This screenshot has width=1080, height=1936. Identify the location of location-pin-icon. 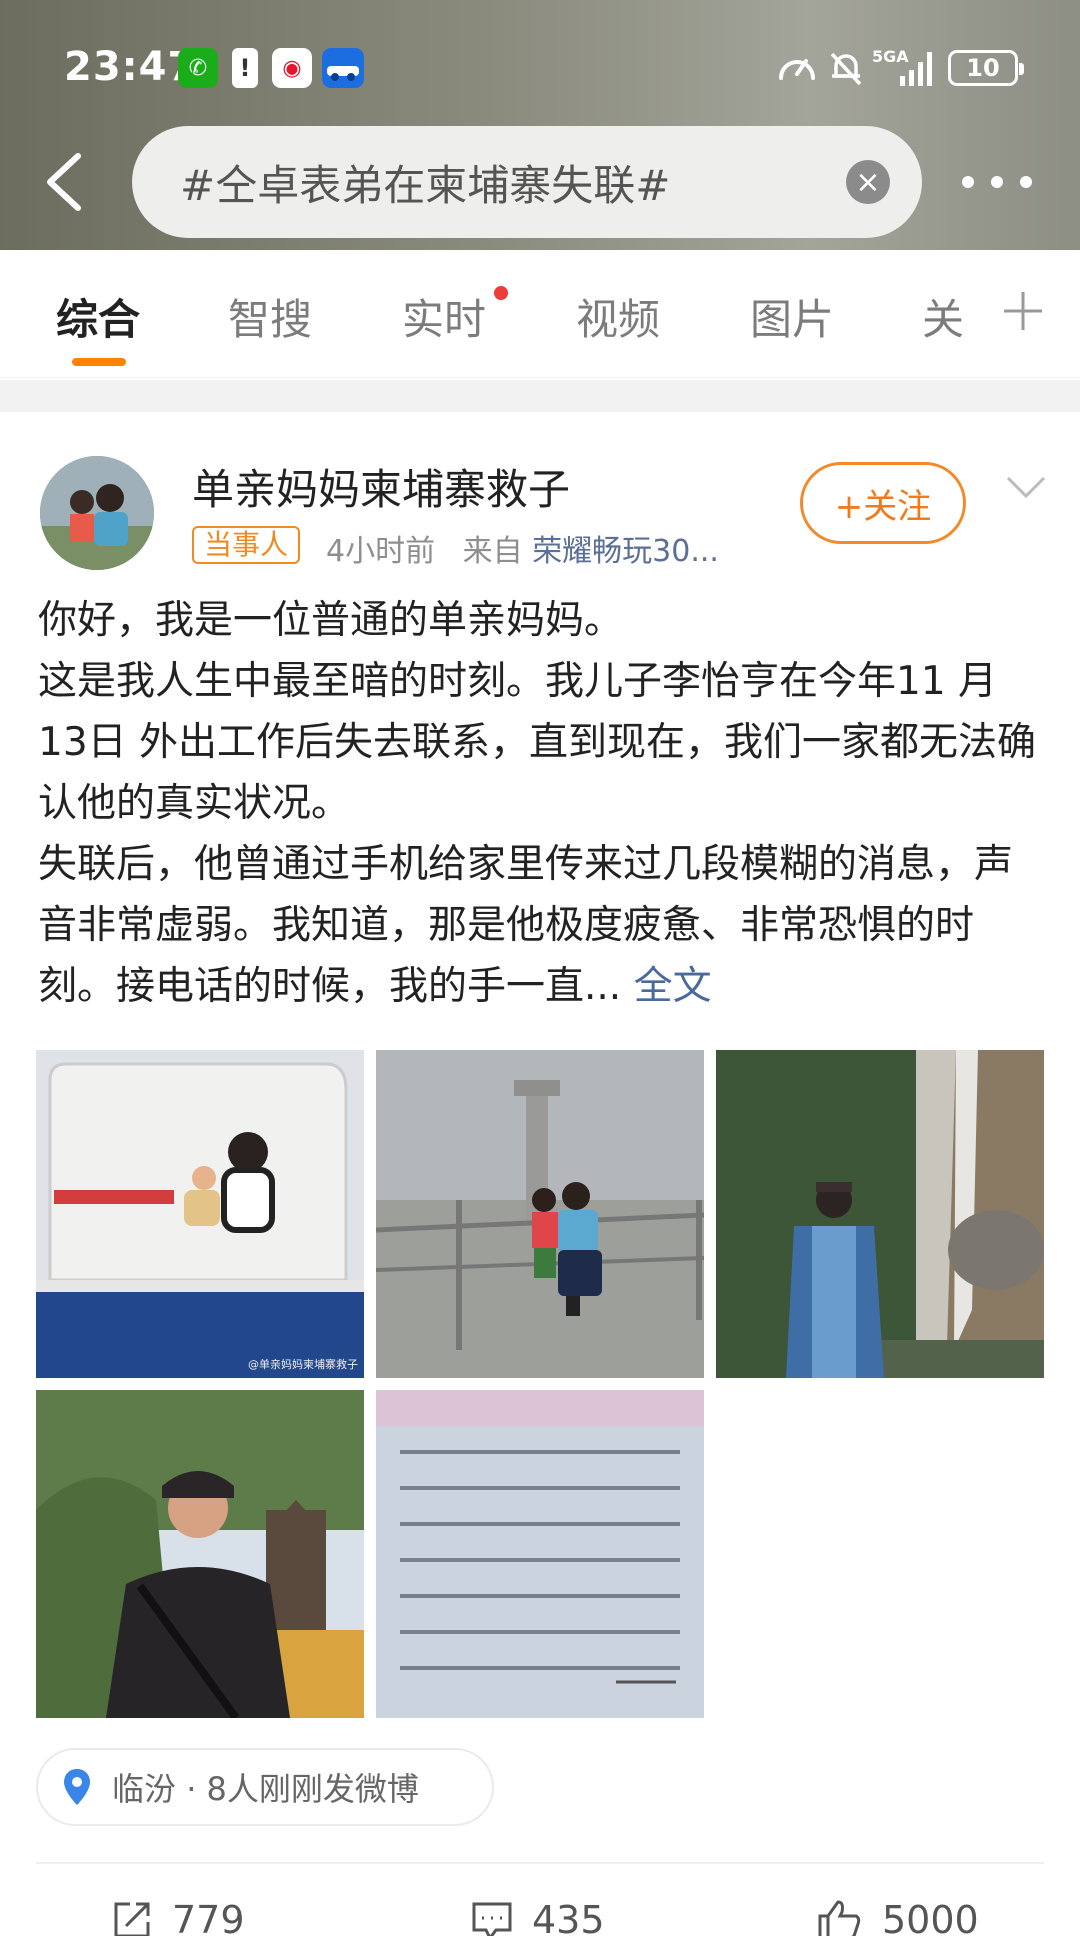
(77, 1787).